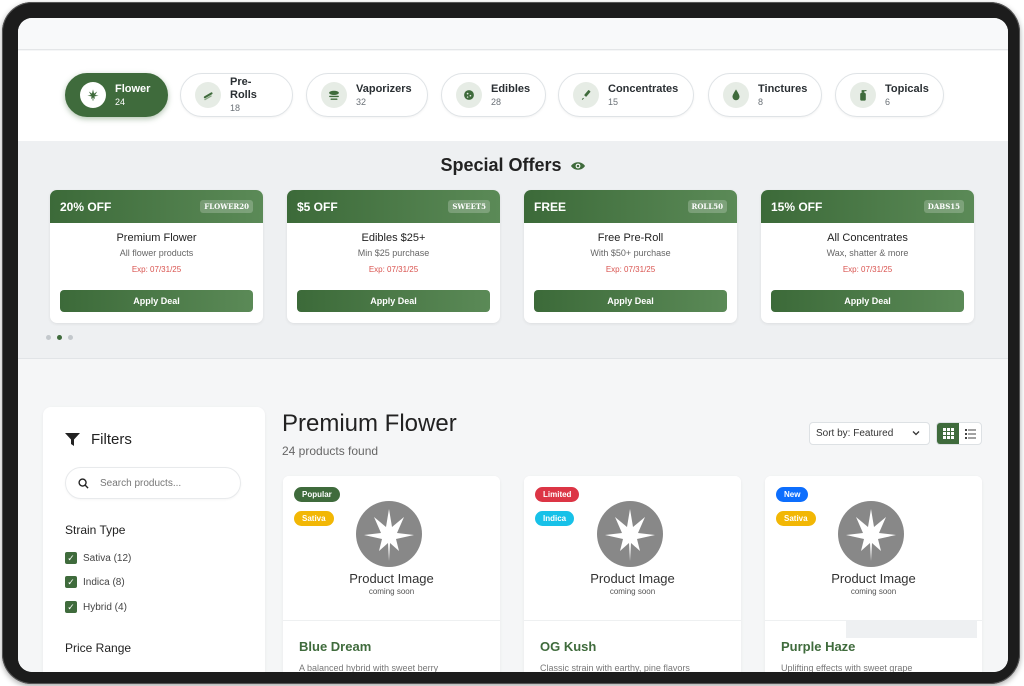 Image resolution: width=1024 pixels, height=686 pixels. Describe the element at coordinates (707, 206) in the screenshot. I see `offer-code: ROLL50` at that location.